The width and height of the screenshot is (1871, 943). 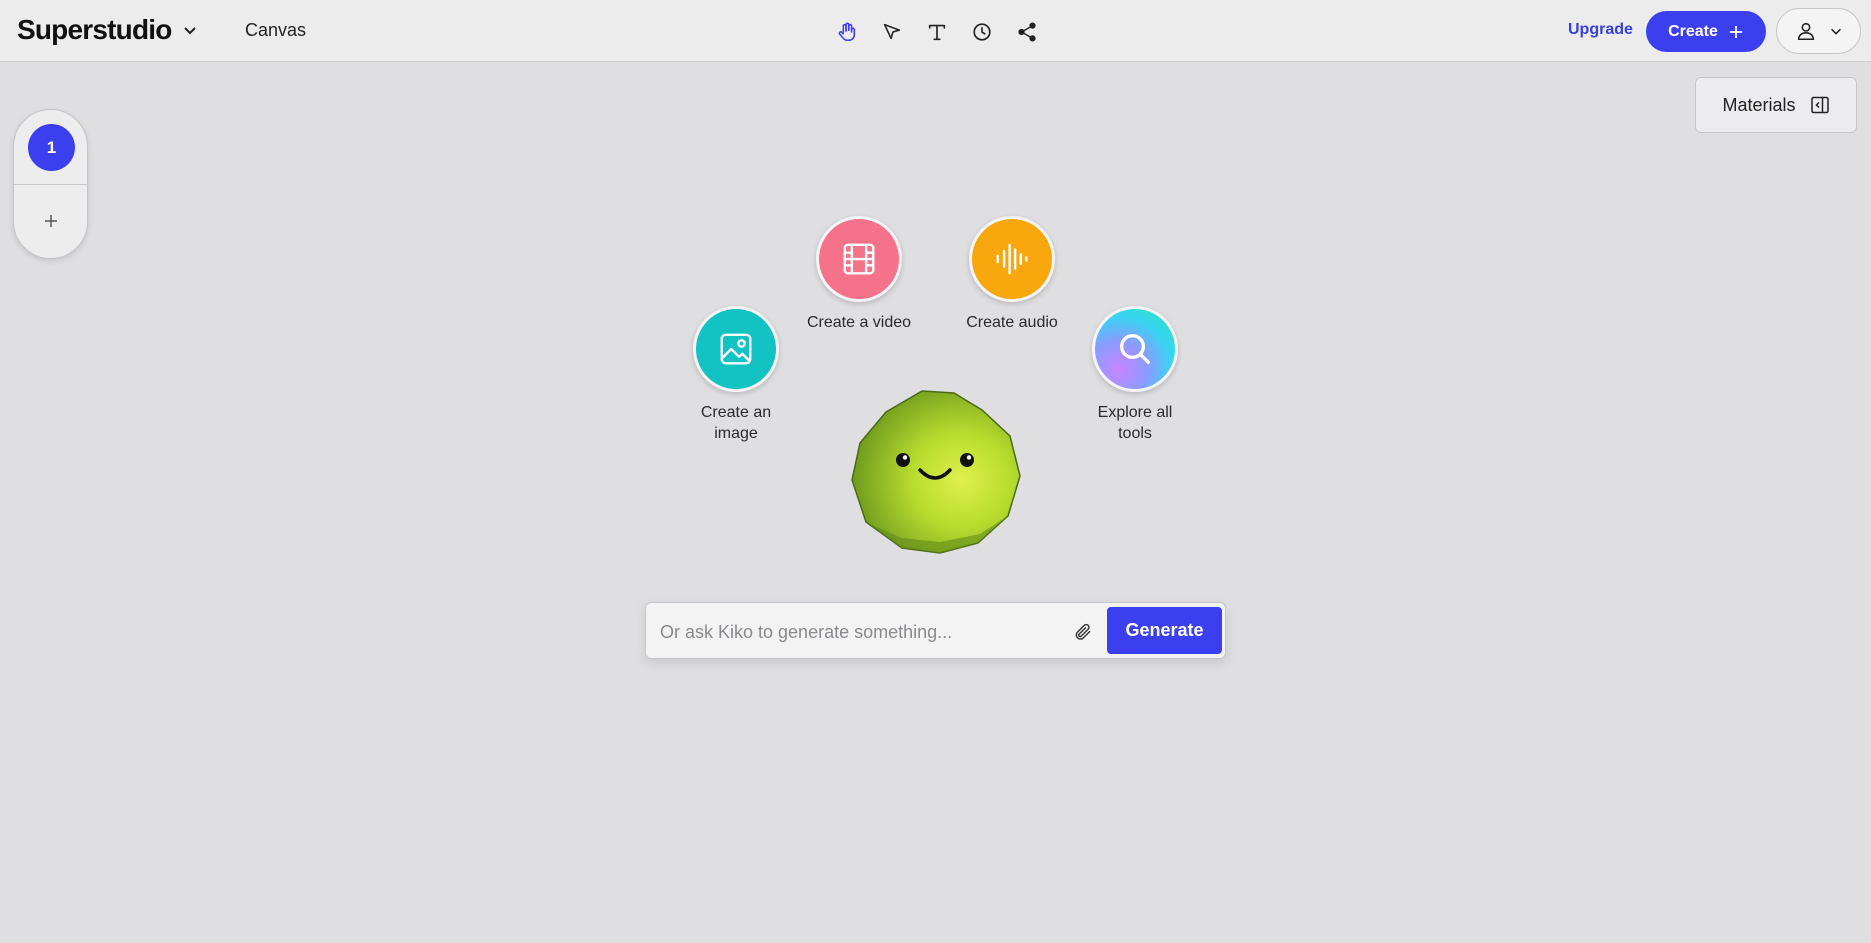 I want to click on materials-button: Materials, so click(x=1776, y=105).